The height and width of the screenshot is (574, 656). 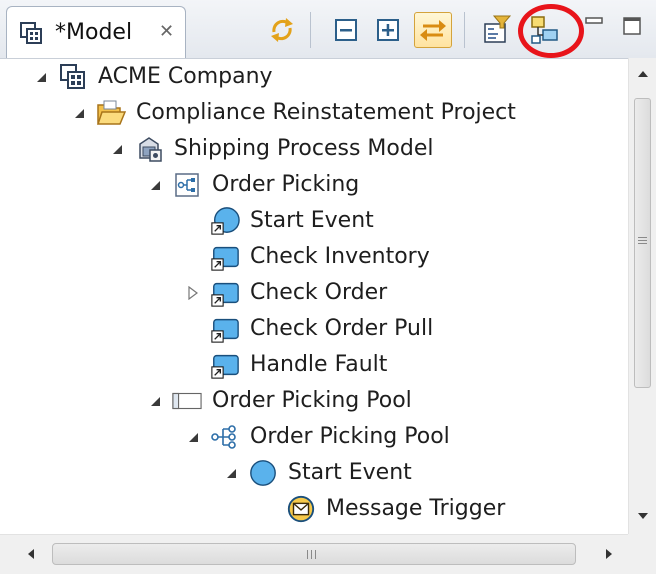 I want to click on link-with-editor-button, so click(x=433, y=30).